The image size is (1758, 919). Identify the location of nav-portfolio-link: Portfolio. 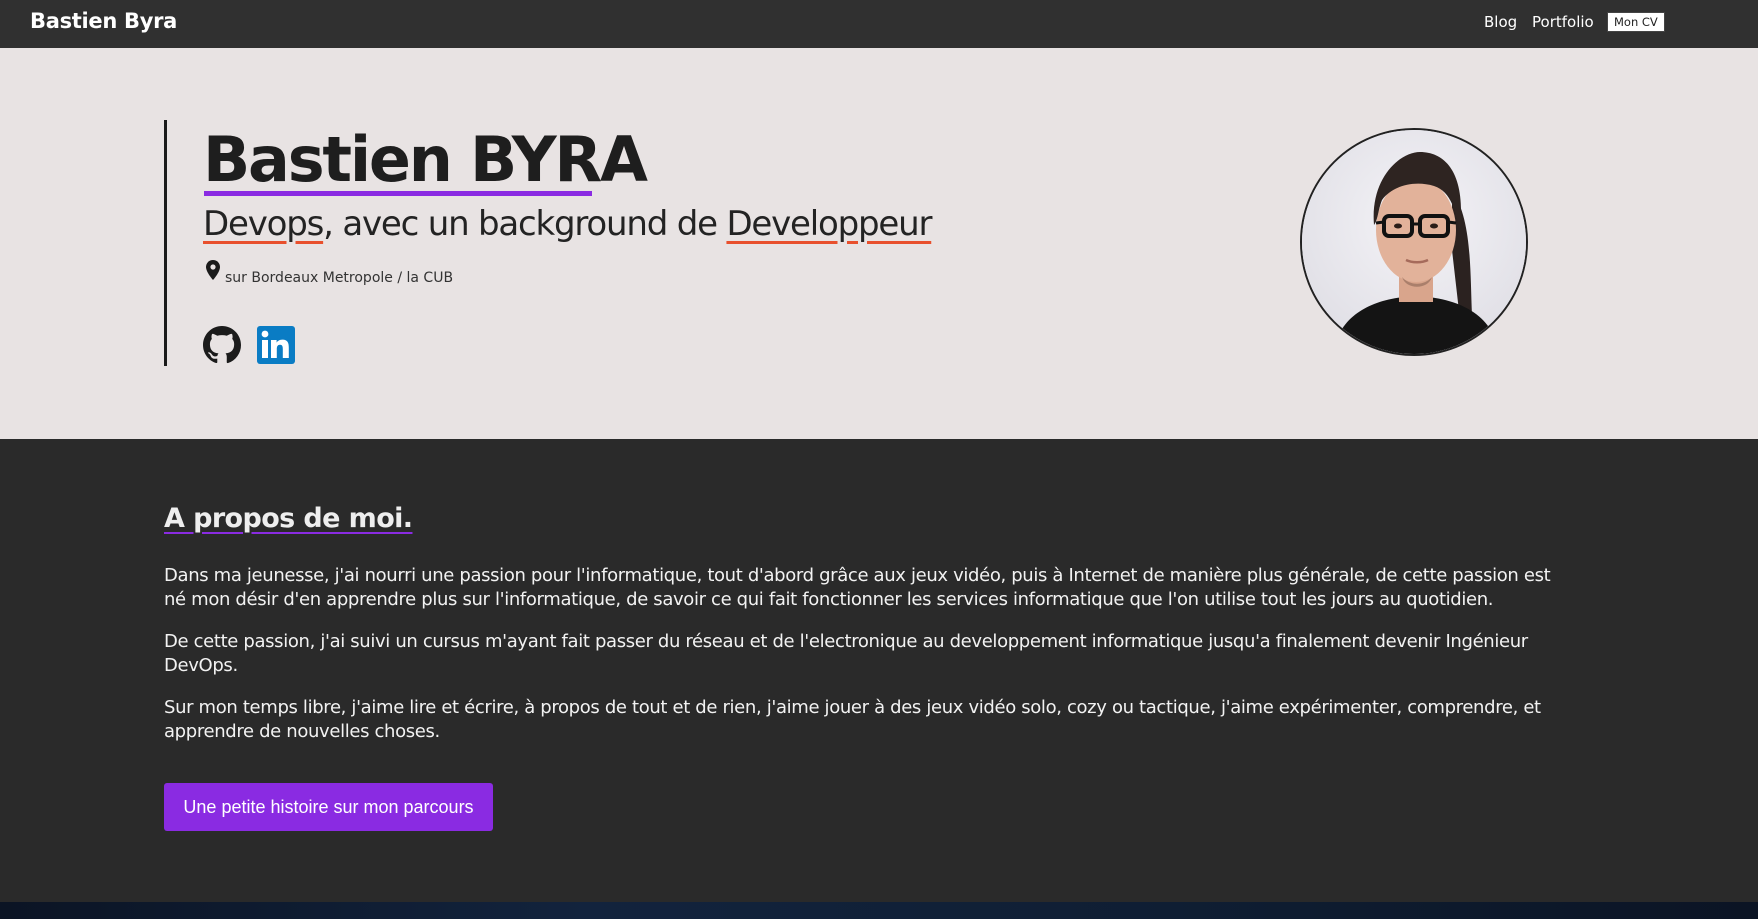
(1563, 22).